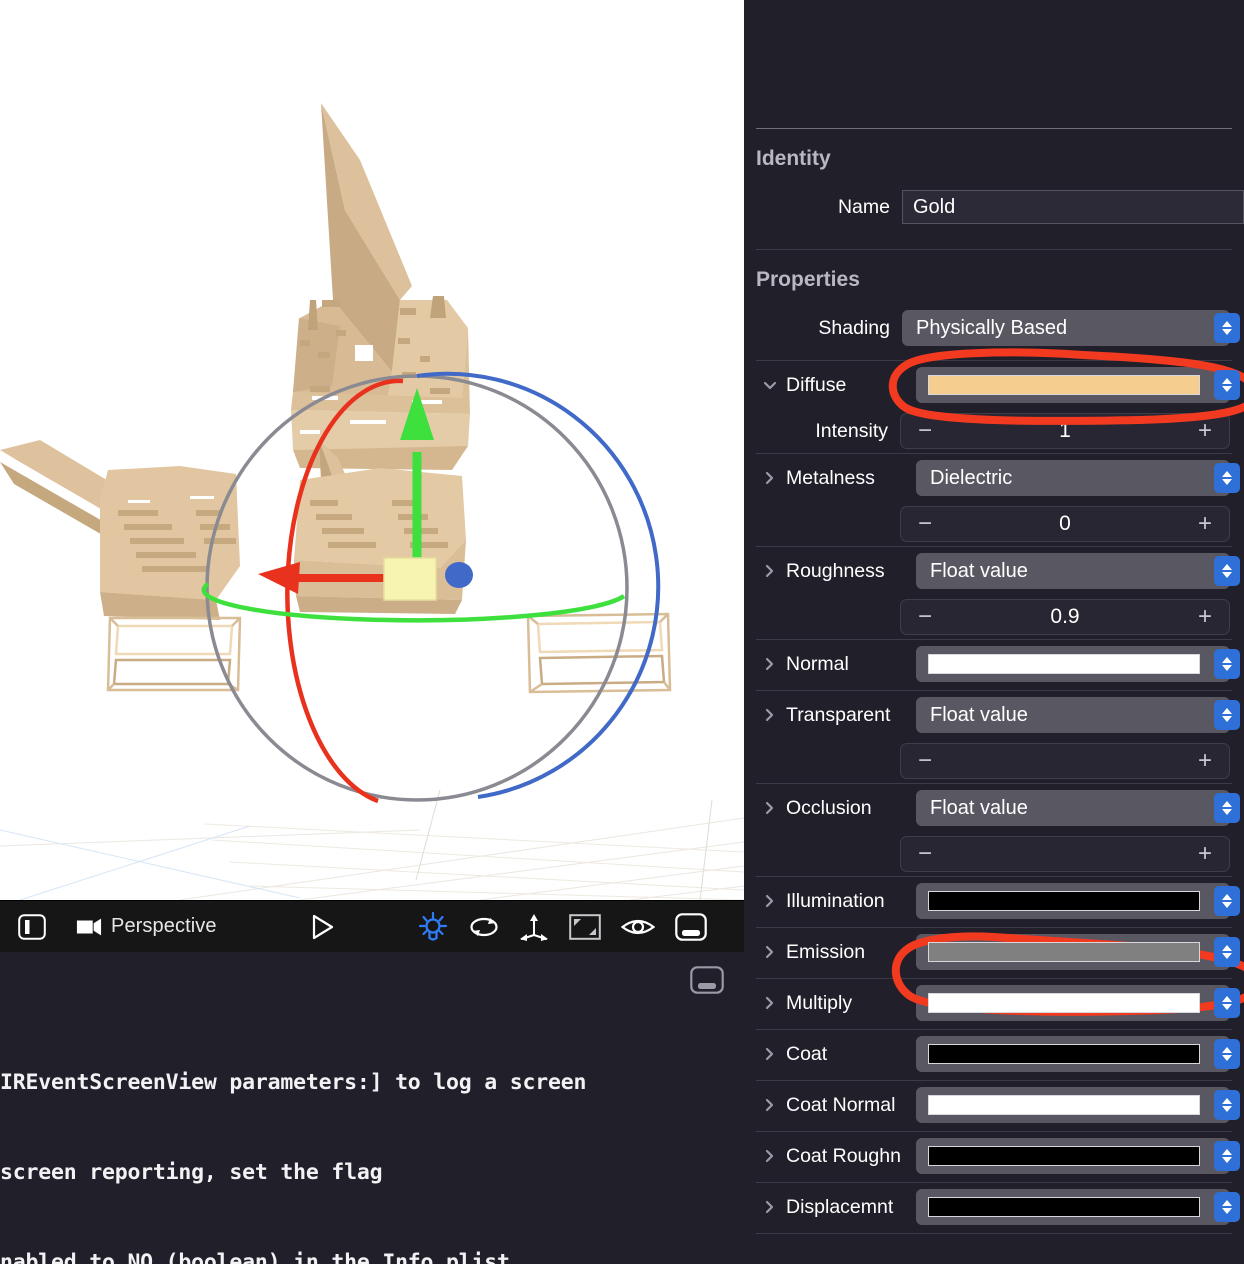  Describe the element at coordinates (534, 927) in the screenshot. I see `axis-gizmo-icon` at that location.